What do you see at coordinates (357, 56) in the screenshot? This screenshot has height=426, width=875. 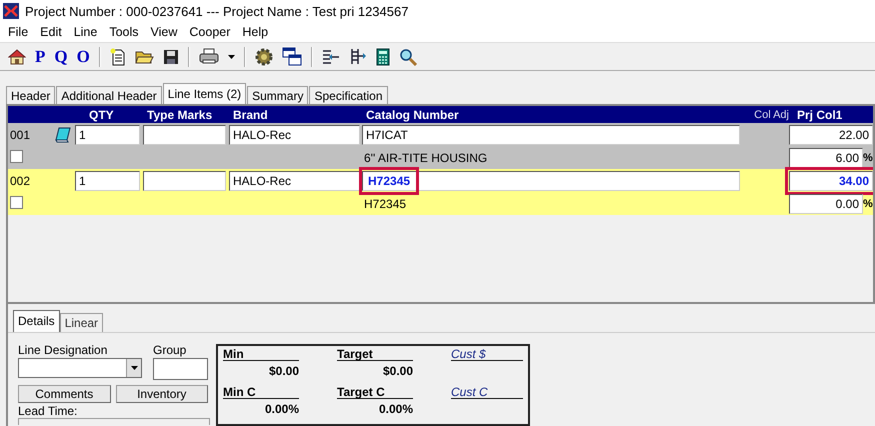 I see `indent-right-icon` at bounding box center [357, 56].